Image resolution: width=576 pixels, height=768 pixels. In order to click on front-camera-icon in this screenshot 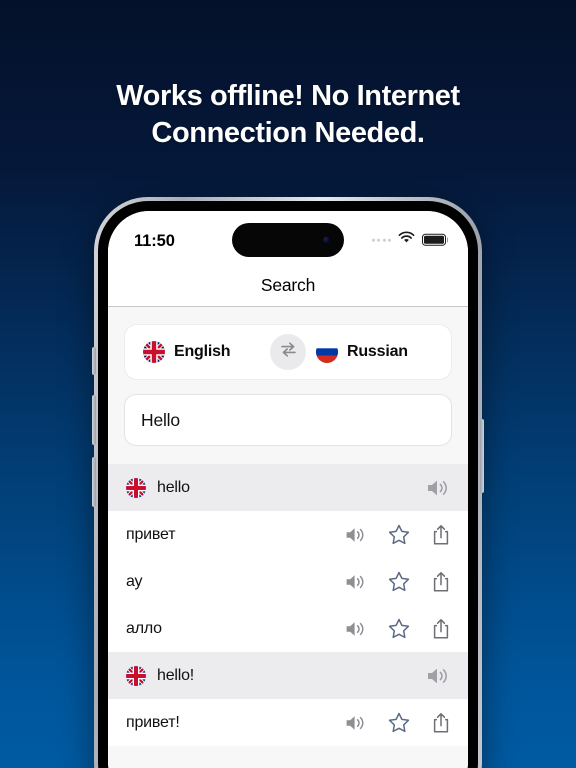, I will do `click(326, 240)`.